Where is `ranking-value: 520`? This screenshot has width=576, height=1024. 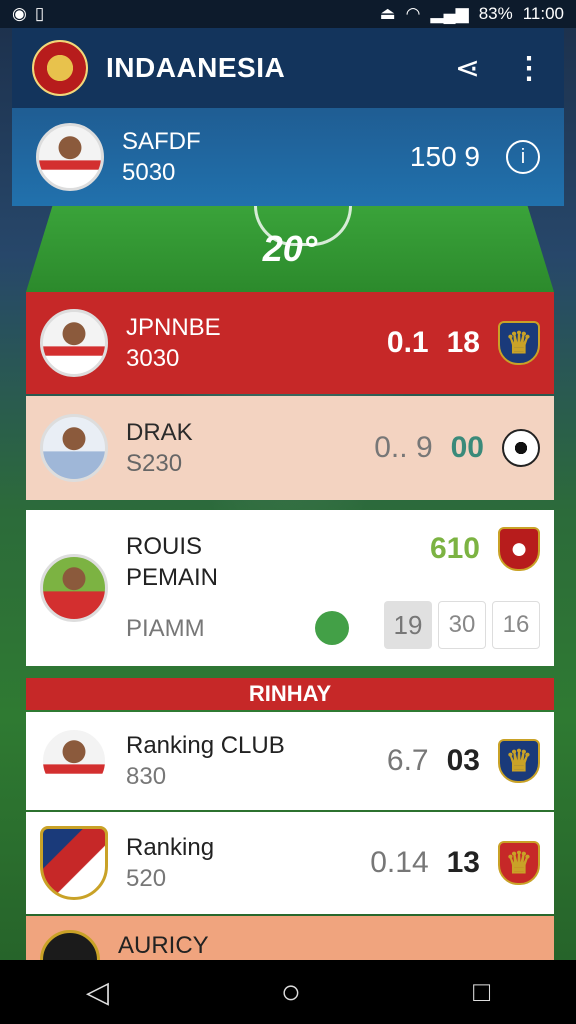
ranking-value: 520 is located at coordinates (146, 878).